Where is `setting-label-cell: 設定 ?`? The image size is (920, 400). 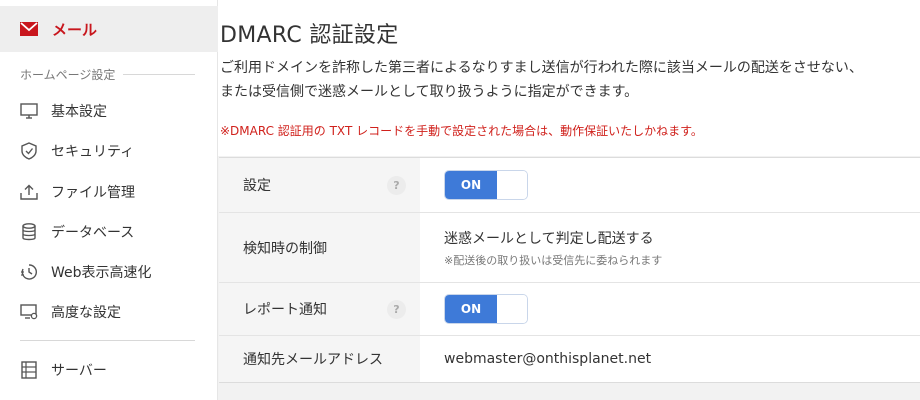
setting-label-cell: 設定 ? is located at coordinates (319, 185).